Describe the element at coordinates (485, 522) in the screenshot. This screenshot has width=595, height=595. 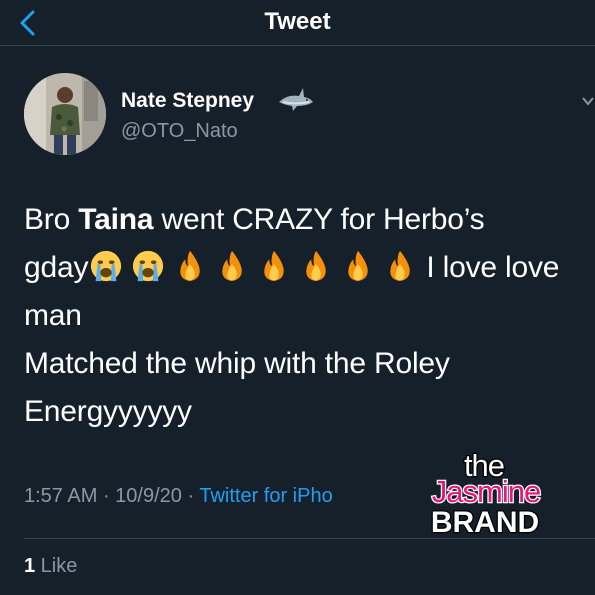
I see `svg-text: BRAND` at that location.